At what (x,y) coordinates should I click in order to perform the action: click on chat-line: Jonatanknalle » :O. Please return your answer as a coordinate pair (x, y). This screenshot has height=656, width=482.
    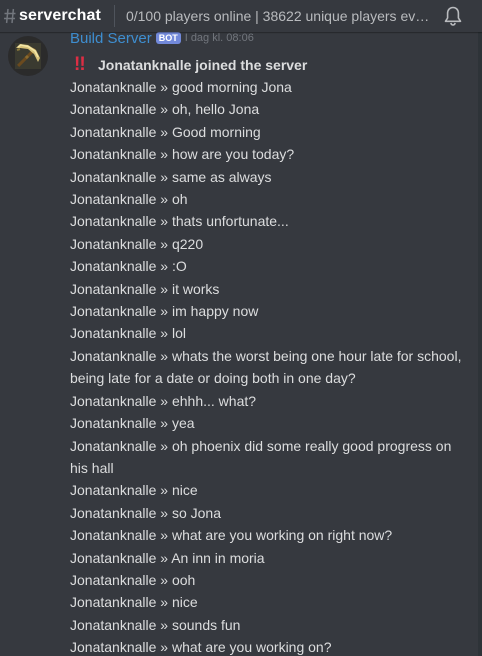
    Looking at the image, I should click on (128, 266).